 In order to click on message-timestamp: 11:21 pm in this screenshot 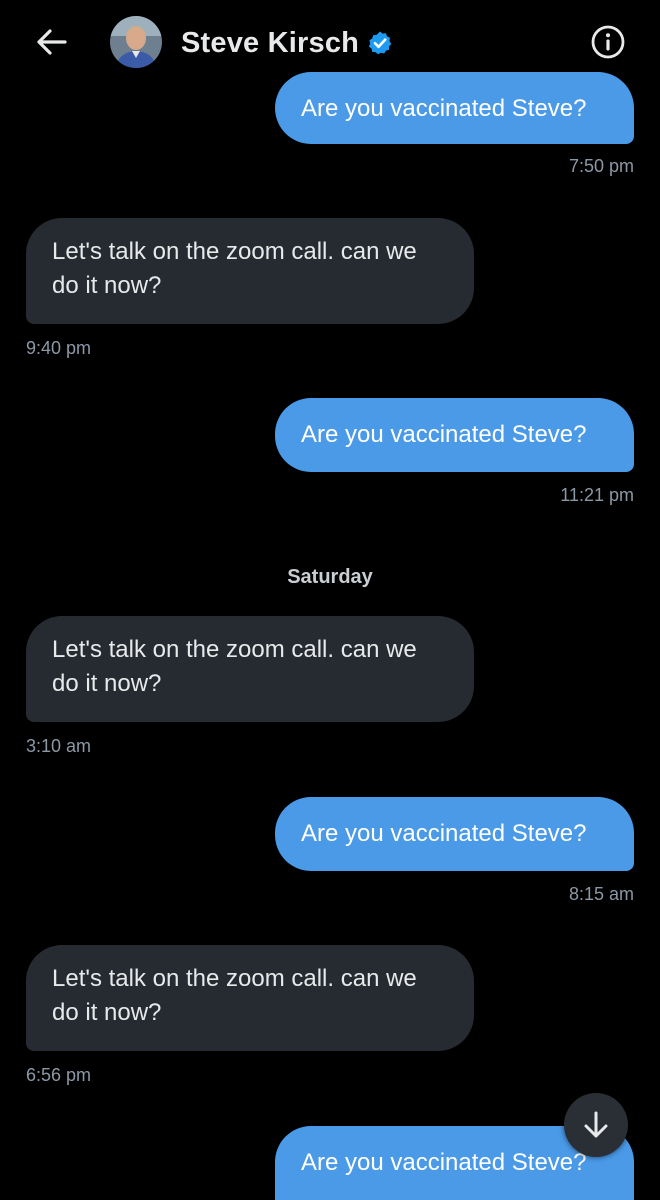, I will do `click(597, 495)`.